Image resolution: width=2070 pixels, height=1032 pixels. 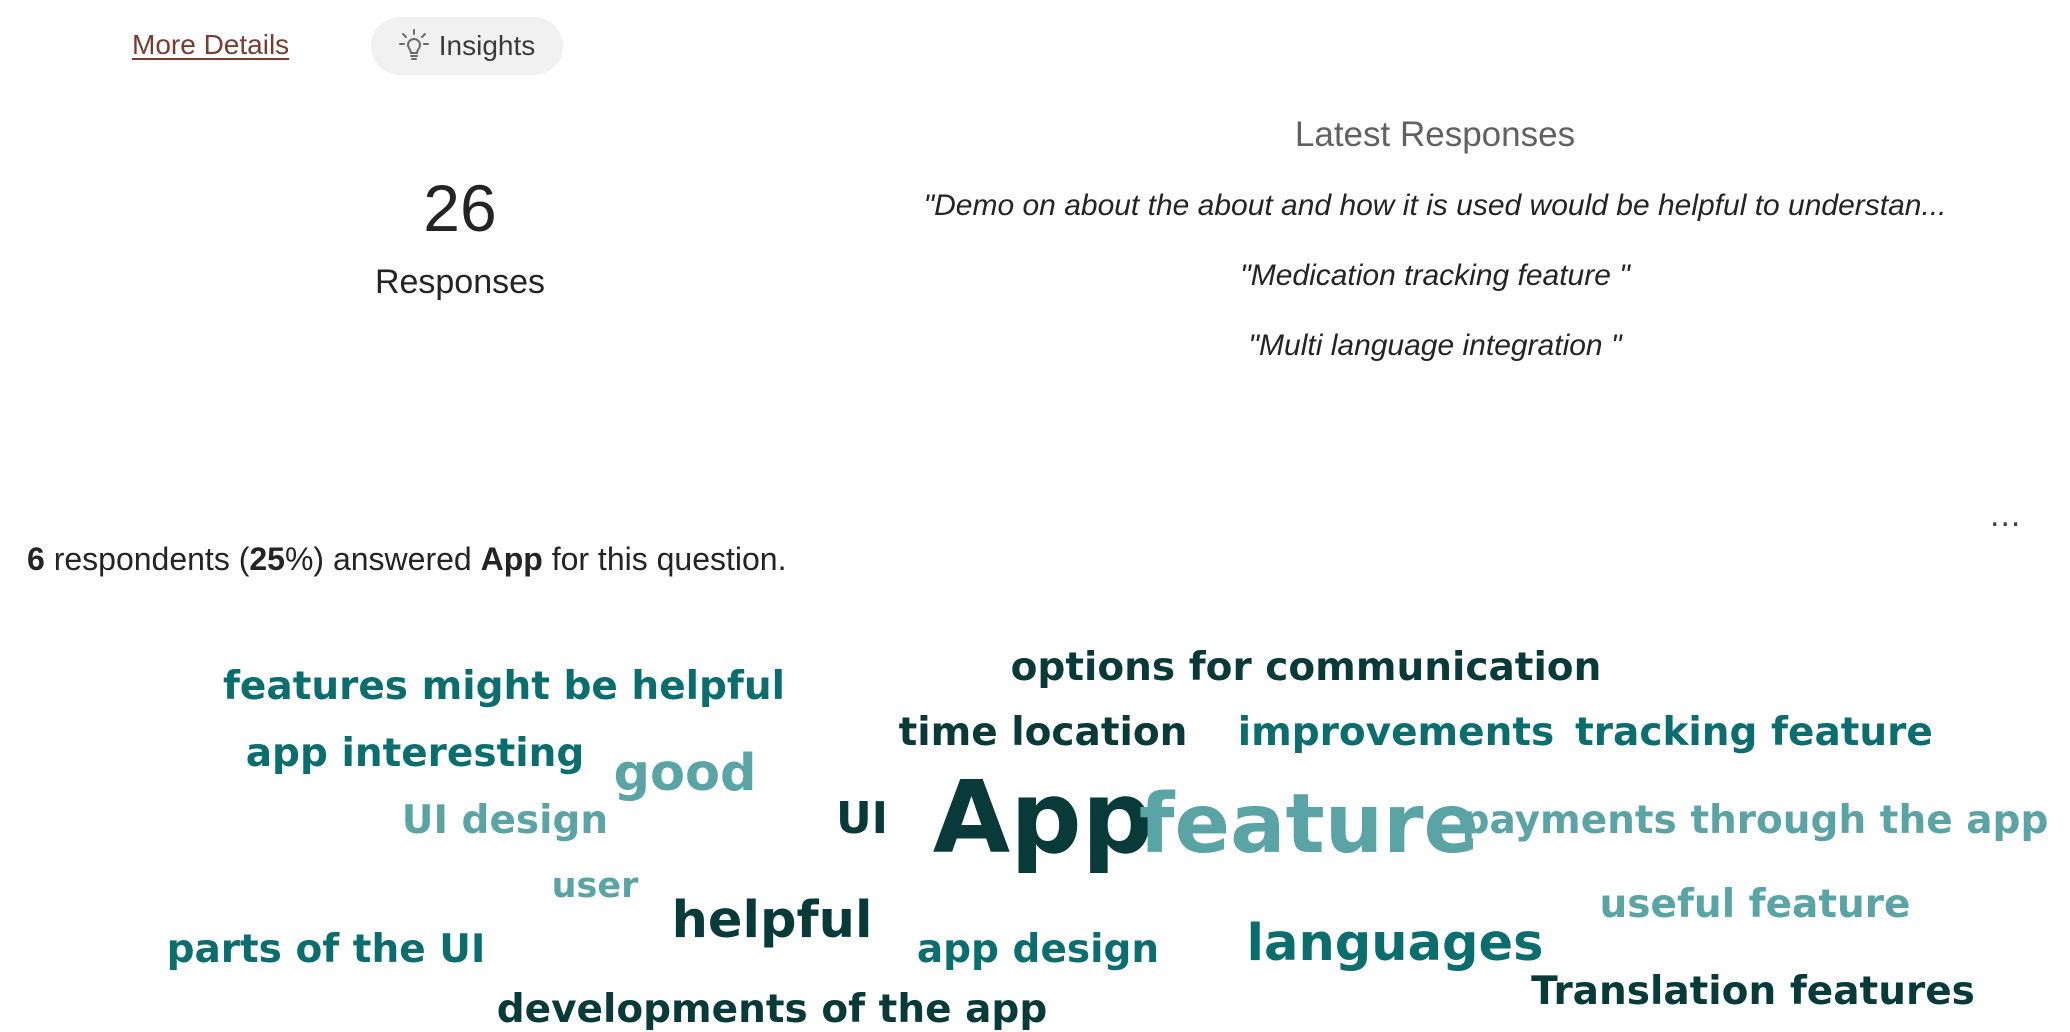 What do you see at coordinates (210, 45) in the screenshot?
I see `more-details-link: More Details` at bounding box center [210, 45].